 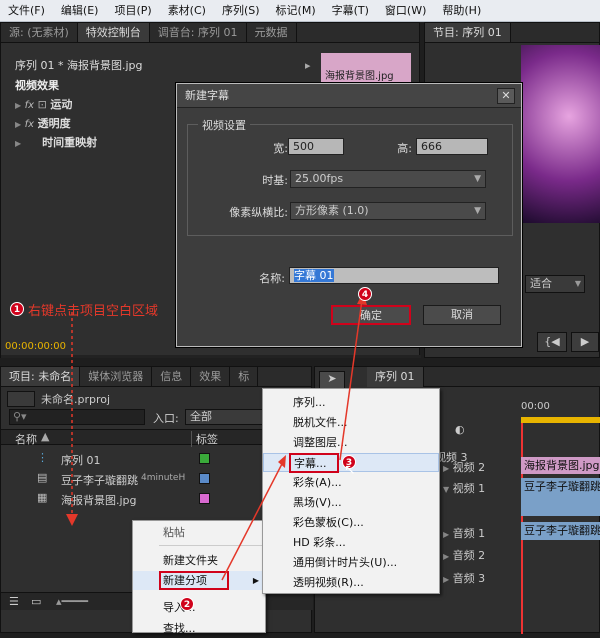 I want to click on step-badge-1: 1, so click(x=17, y=309).